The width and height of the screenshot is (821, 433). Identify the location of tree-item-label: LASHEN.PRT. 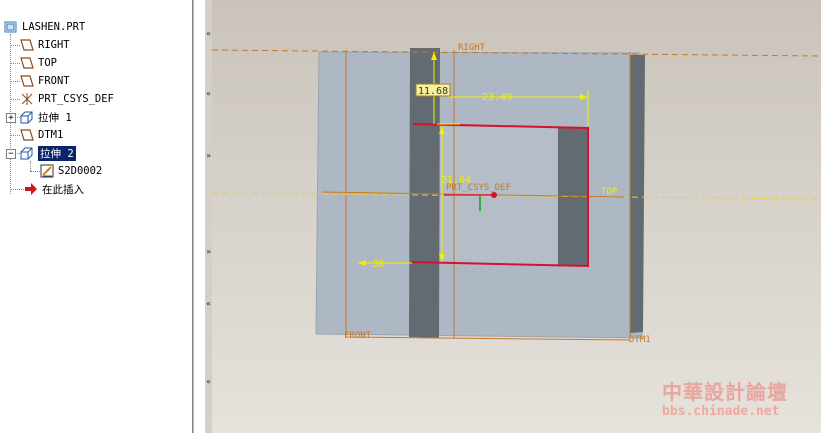
(54, 27).